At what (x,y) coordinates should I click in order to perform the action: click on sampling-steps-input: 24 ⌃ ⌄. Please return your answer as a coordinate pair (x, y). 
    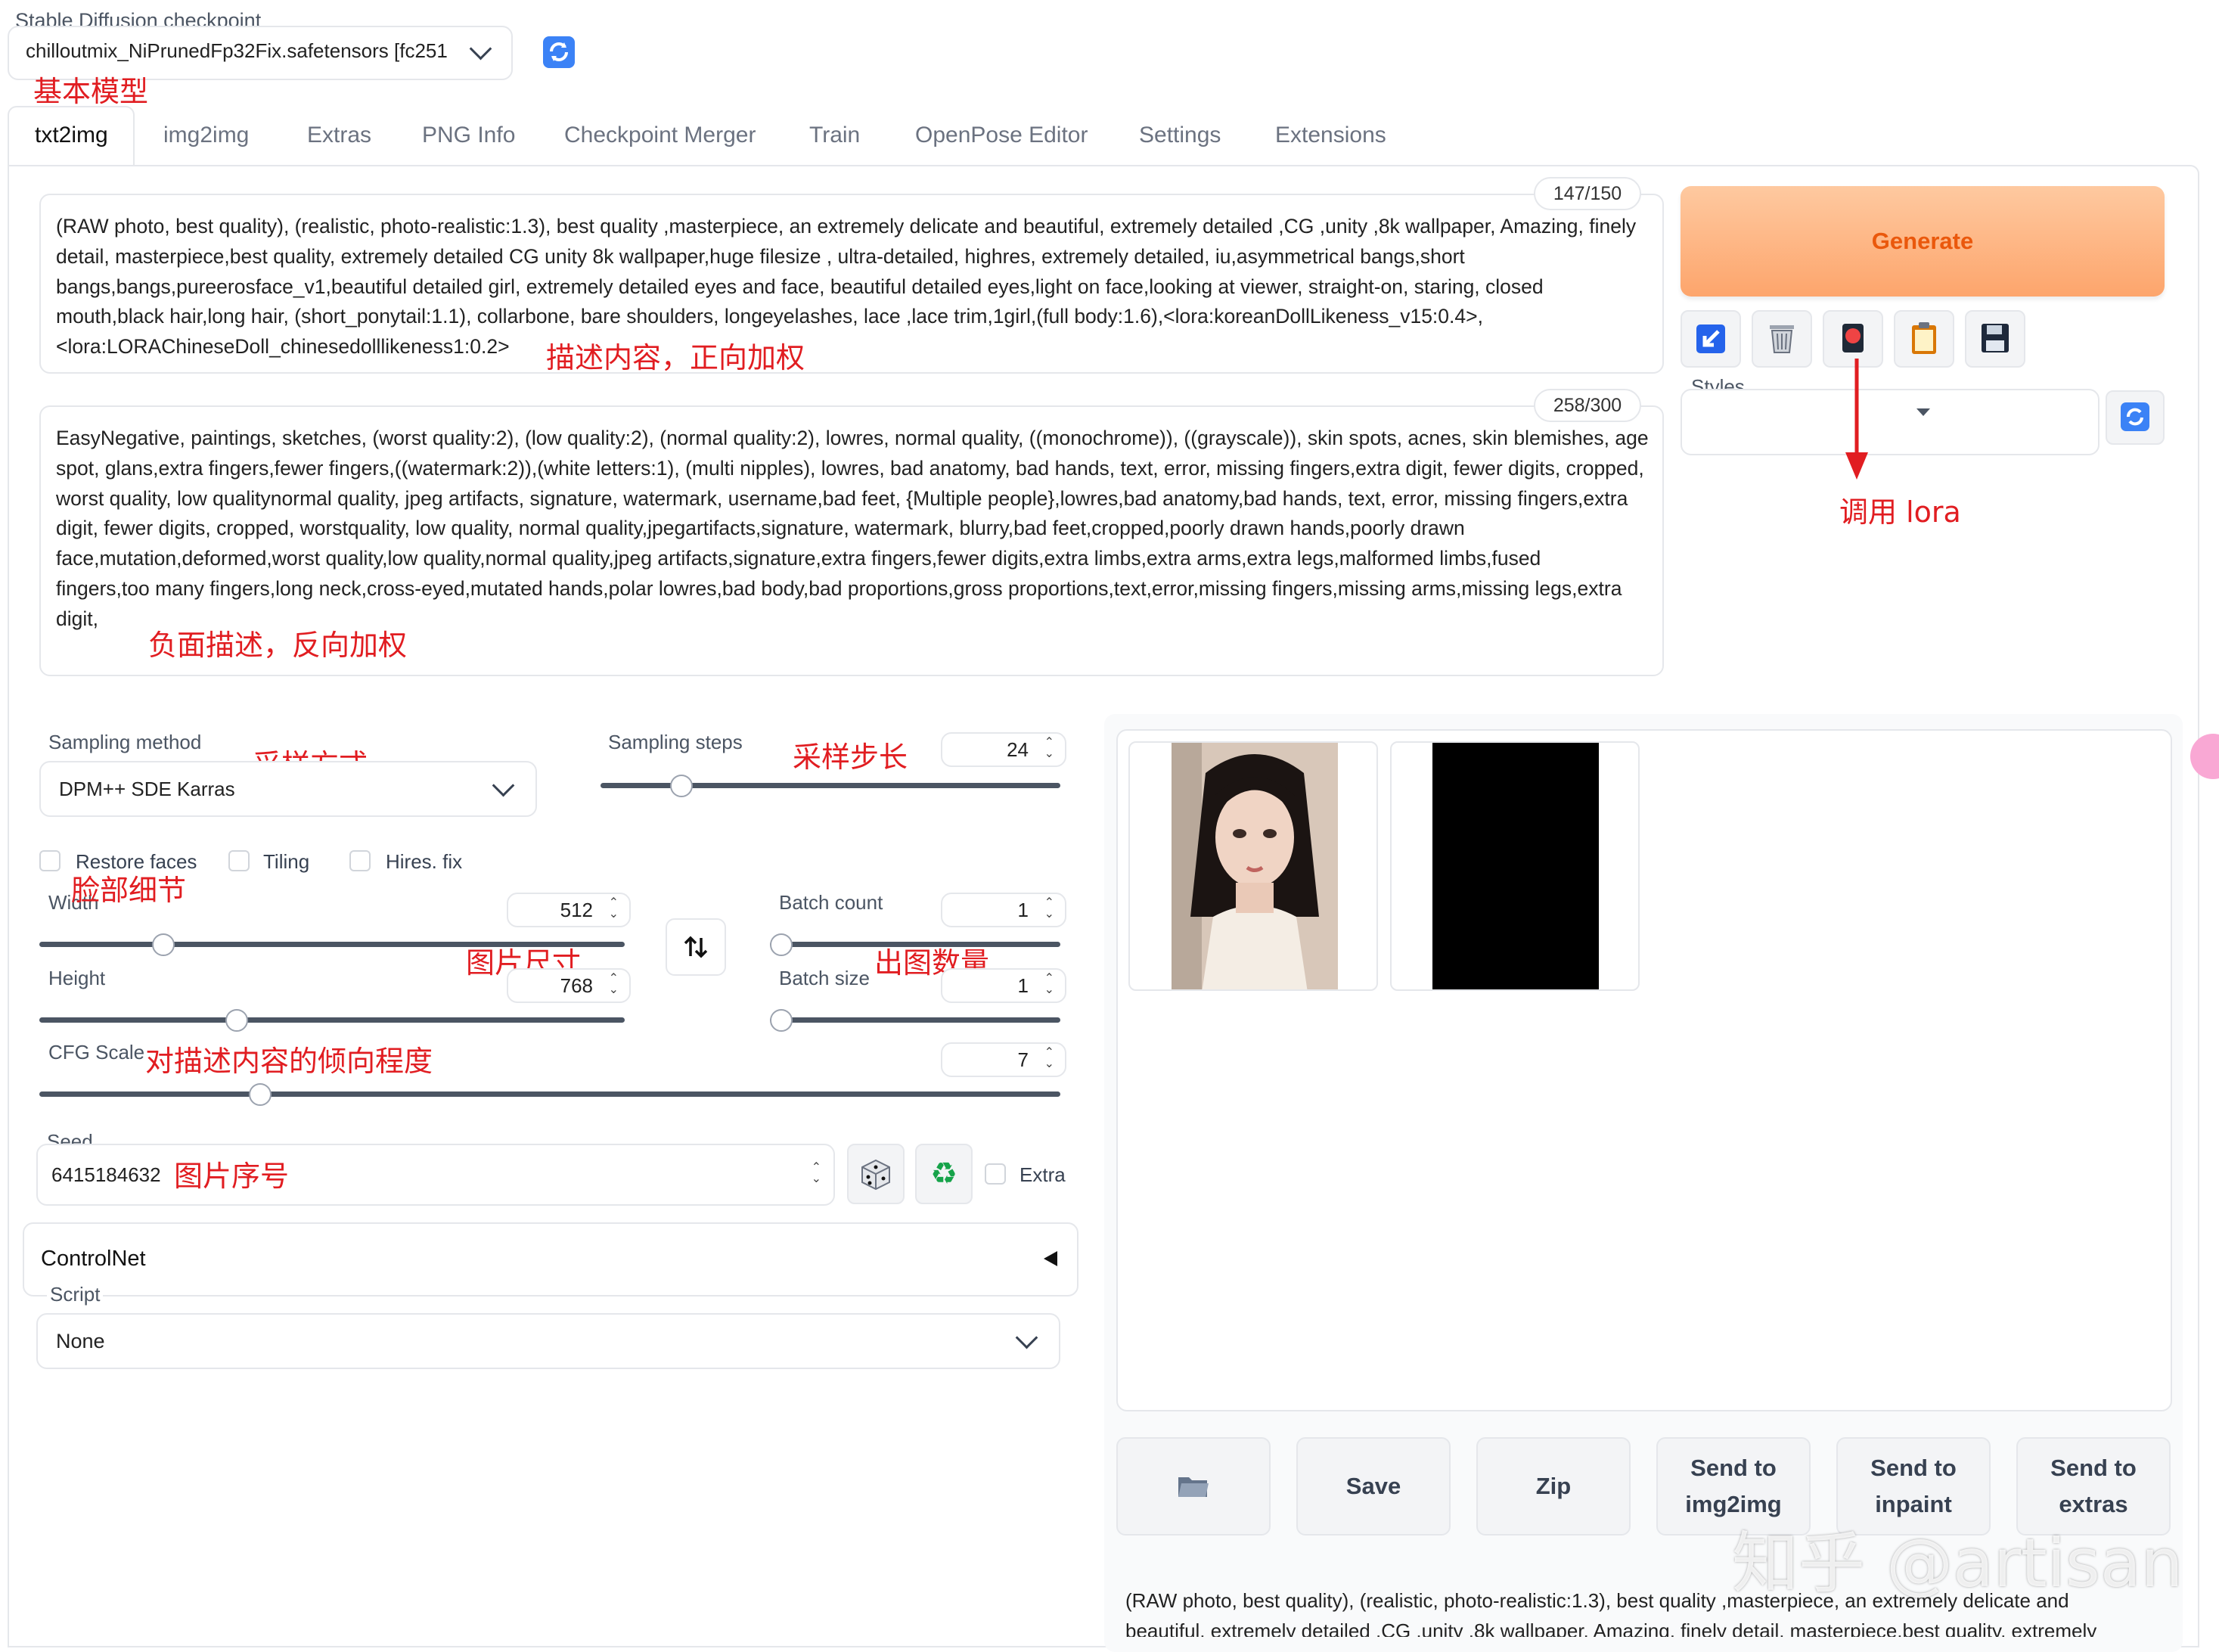
    Looking at the image, I should click on (1003, 749).